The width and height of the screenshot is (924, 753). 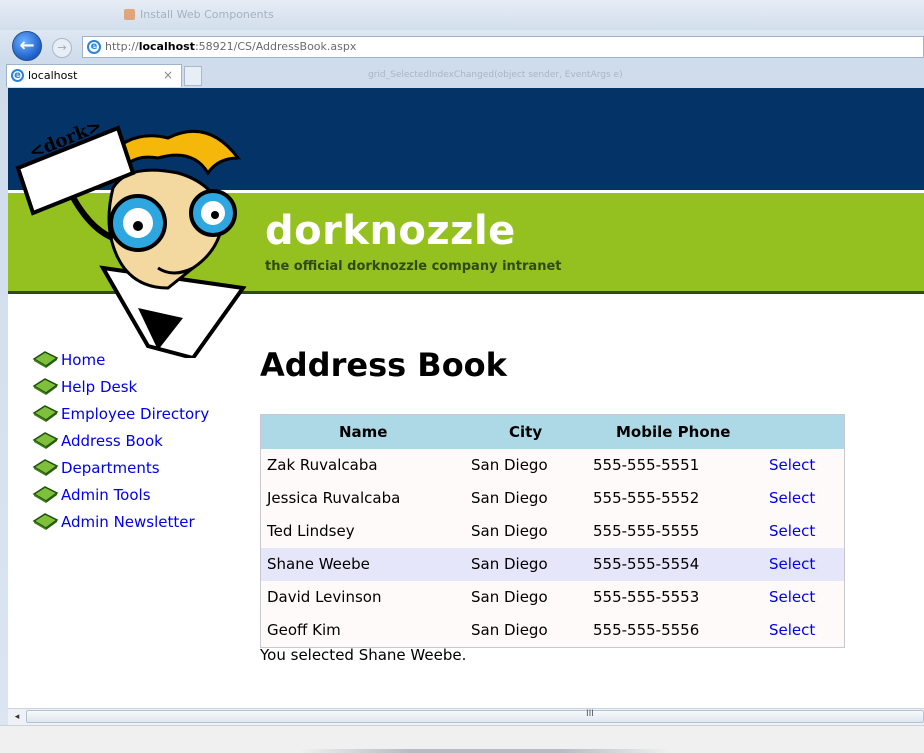 What do you see at coordinates (17, 75) in the screenshot?
I see `ie-tab-icon: e` at bounding box center [17, 75].